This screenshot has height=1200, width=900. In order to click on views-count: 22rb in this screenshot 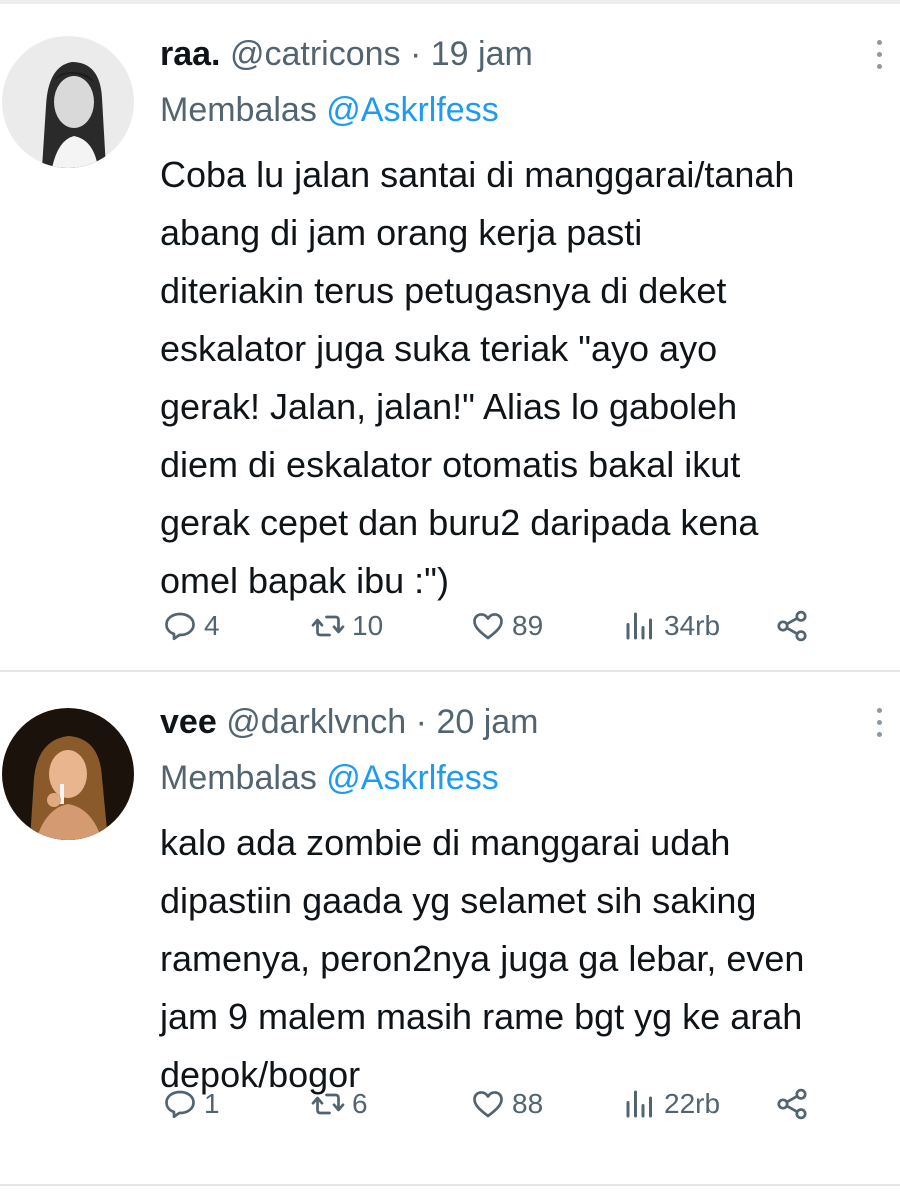, I will do `click(692, 1103)`.